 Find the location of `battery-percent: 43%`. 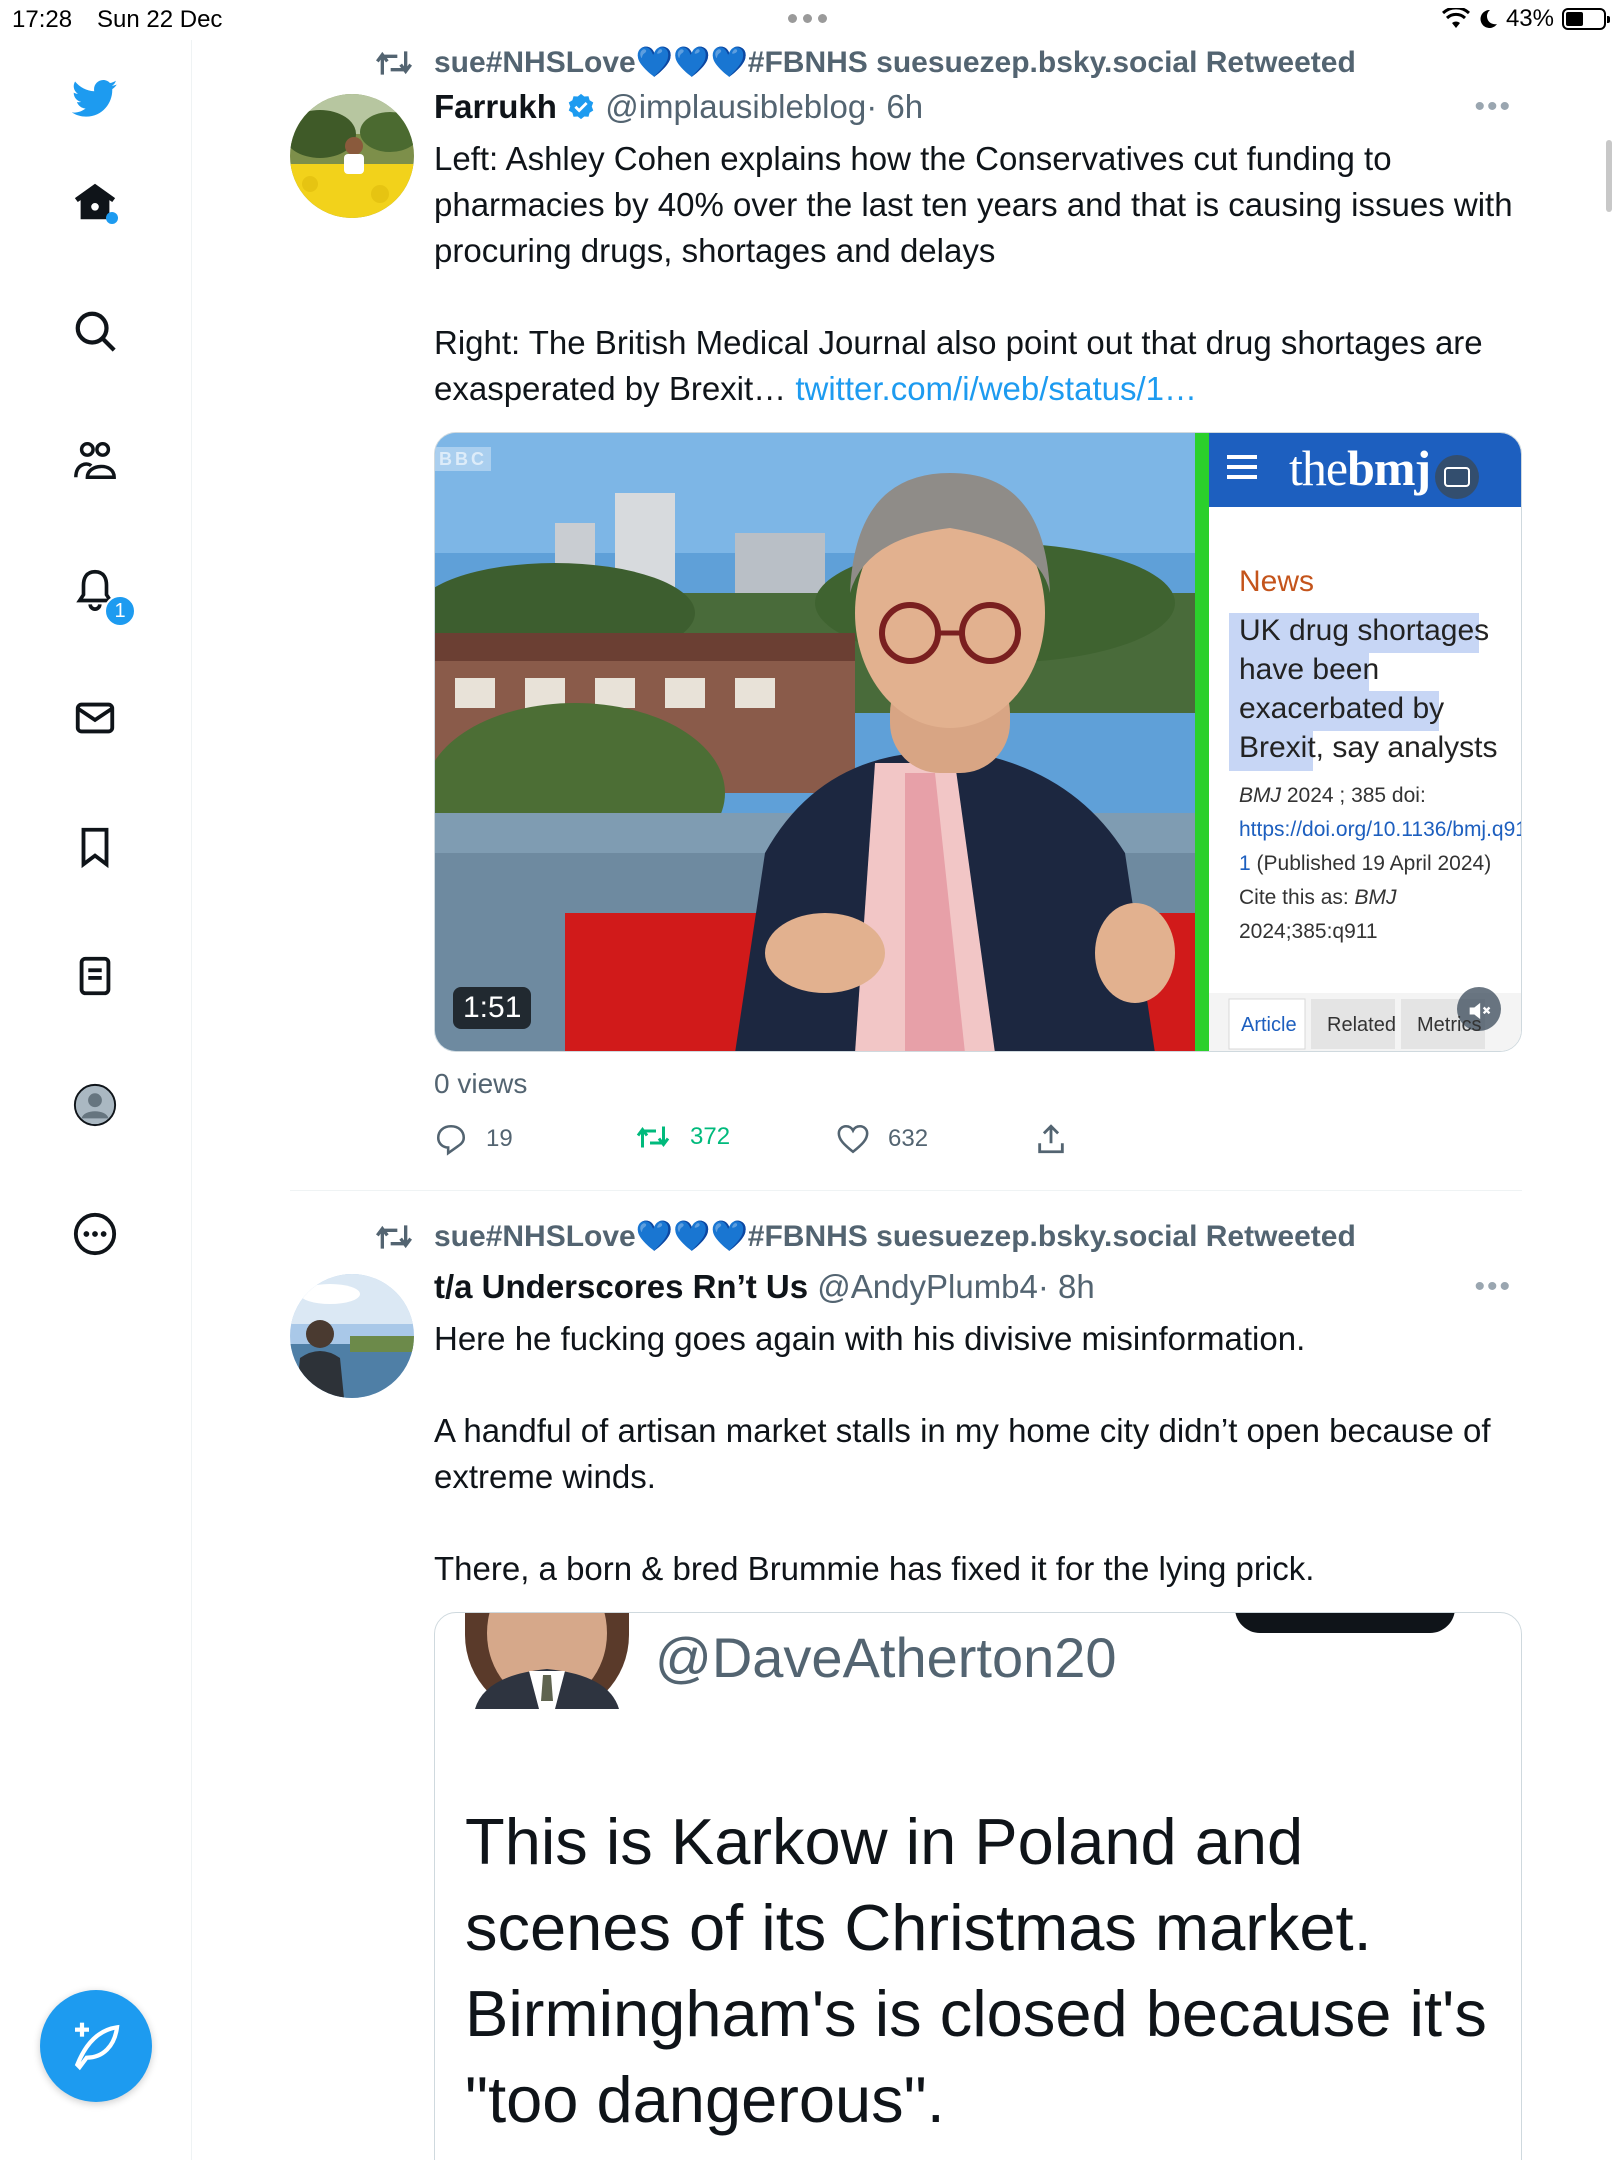

battery-percent: 43% is located at coordinates (1529, 18).